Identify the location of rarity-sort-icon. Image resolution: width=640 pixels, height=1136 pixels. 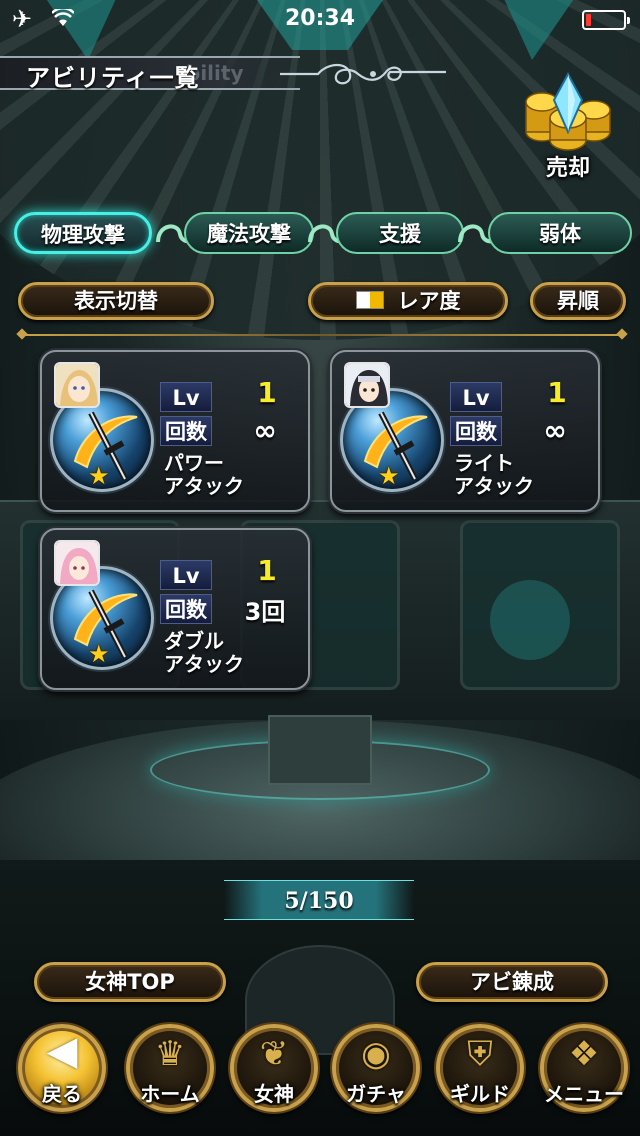
(369, 300).